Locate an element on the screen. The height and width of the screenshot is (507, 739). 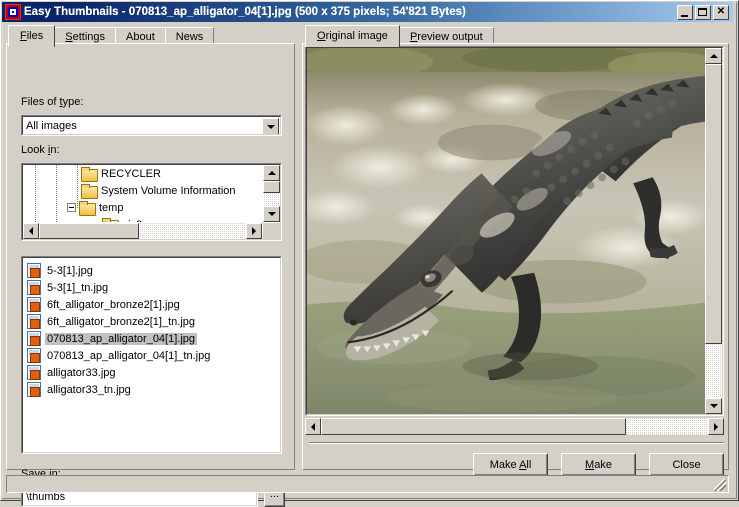
tree-item-system-volume-information: System Volume Information is located at coordinates (142, 190).